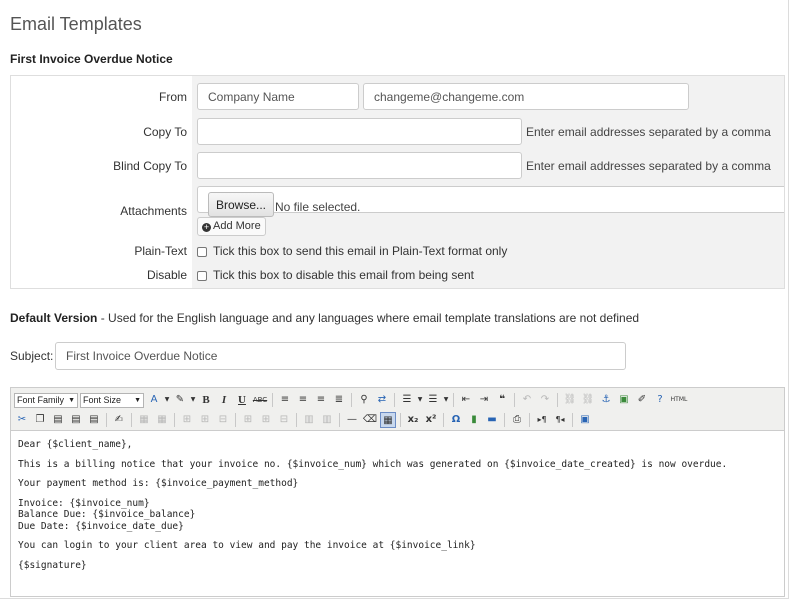  Describe the element at coordinates (162, 420) in the screenshot. I see `table-cell-props-icon: ▦` at that location.